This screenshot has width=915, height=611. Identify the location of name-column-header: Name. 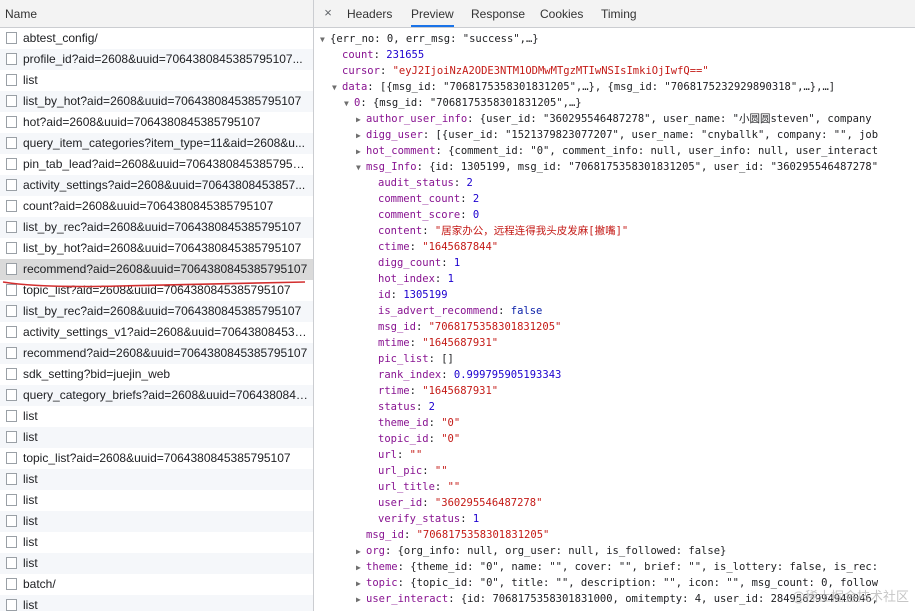
(156, 14).